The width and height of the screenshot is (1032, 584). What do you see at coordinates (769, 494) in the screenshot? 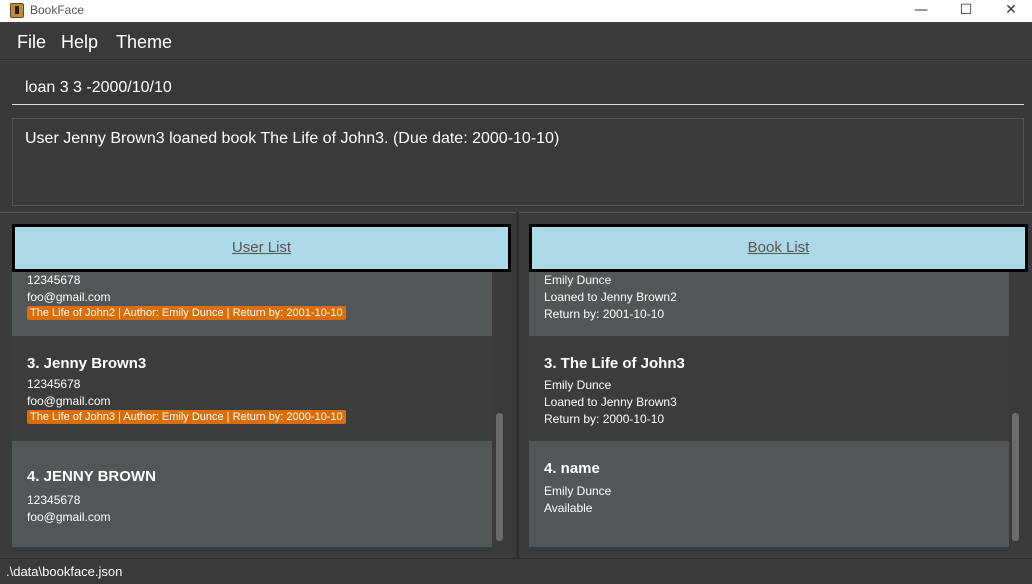
I see `book-card-4: 4. name Emily Dunce Available` at bounding box center [769, 494].